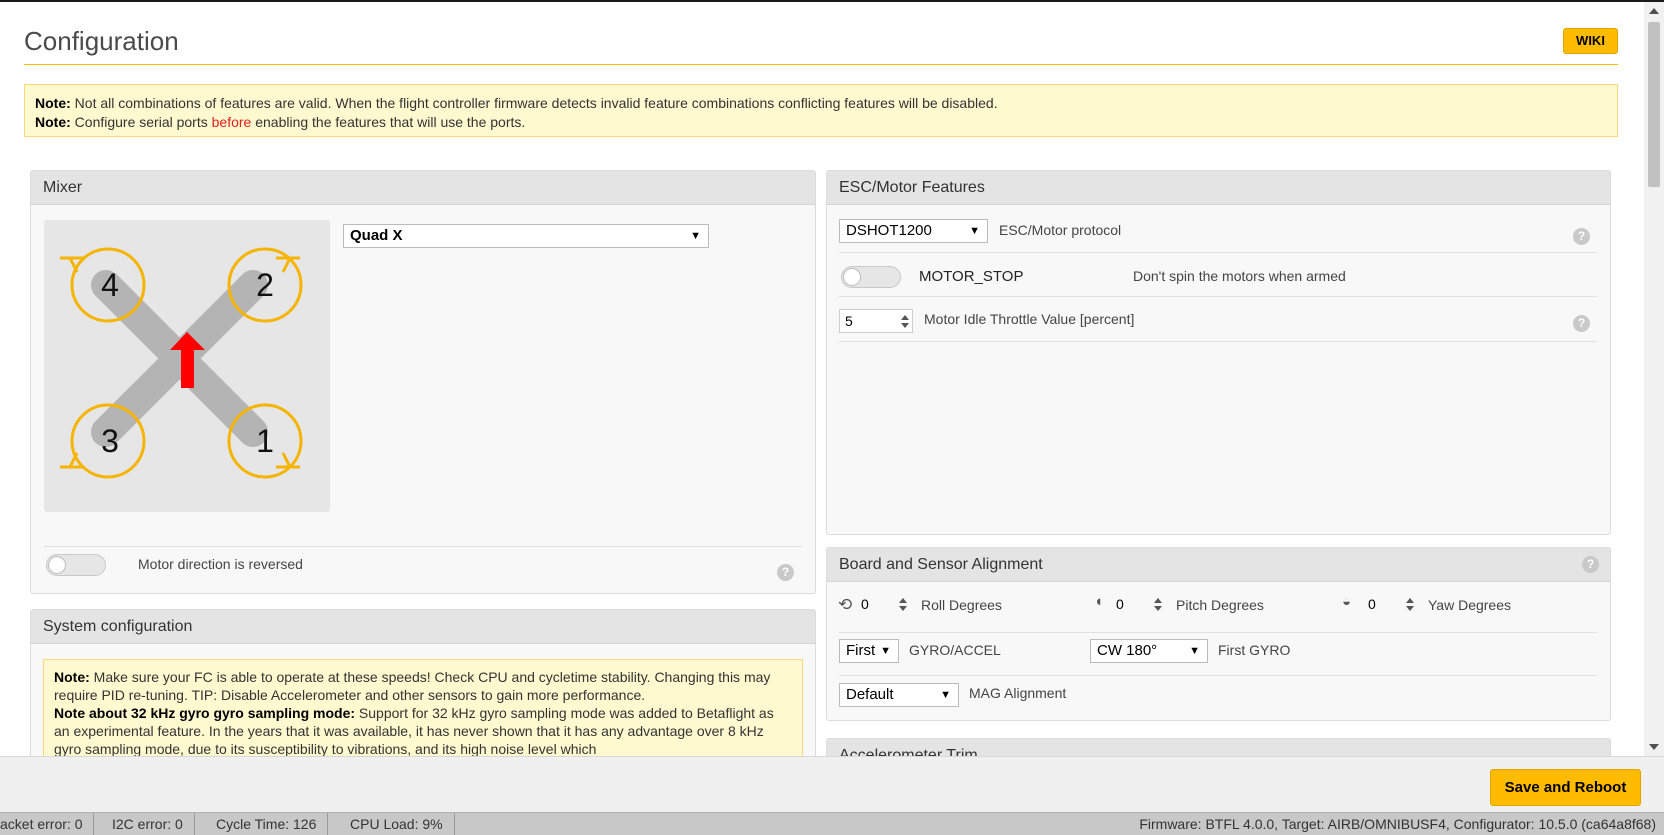 Image resolution: width=1664 pixels, height=835 pixels. I want to click on esc-protocol-select: DSHOT1200 ▼, so click(913, 231).